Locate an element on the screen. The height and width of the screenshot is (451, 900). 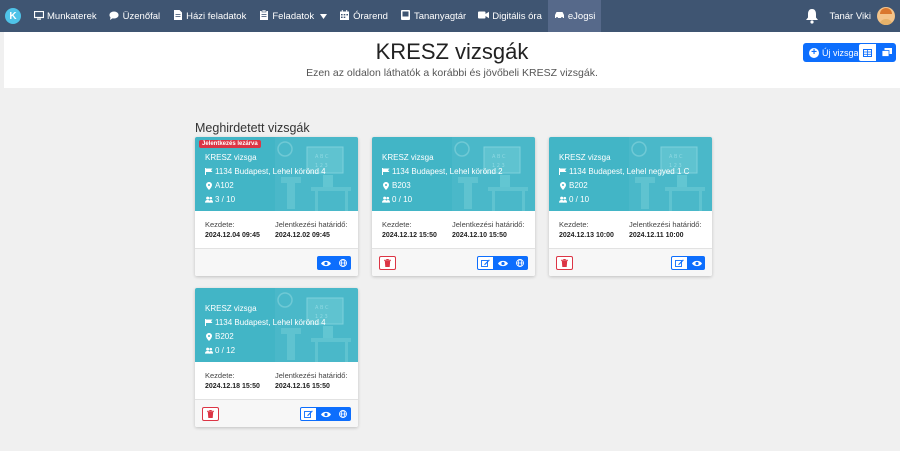
cards-icon is located at coordinates (886, 53).